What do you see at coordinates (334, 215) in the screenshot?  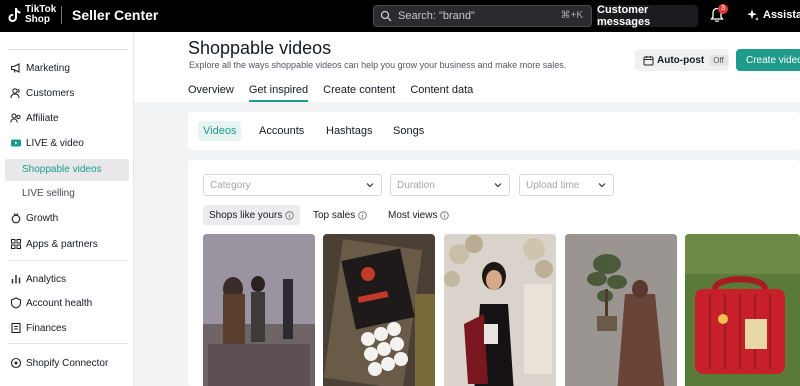 I see `sort-pill-label: Top sales` at bounding box center [334, 215].